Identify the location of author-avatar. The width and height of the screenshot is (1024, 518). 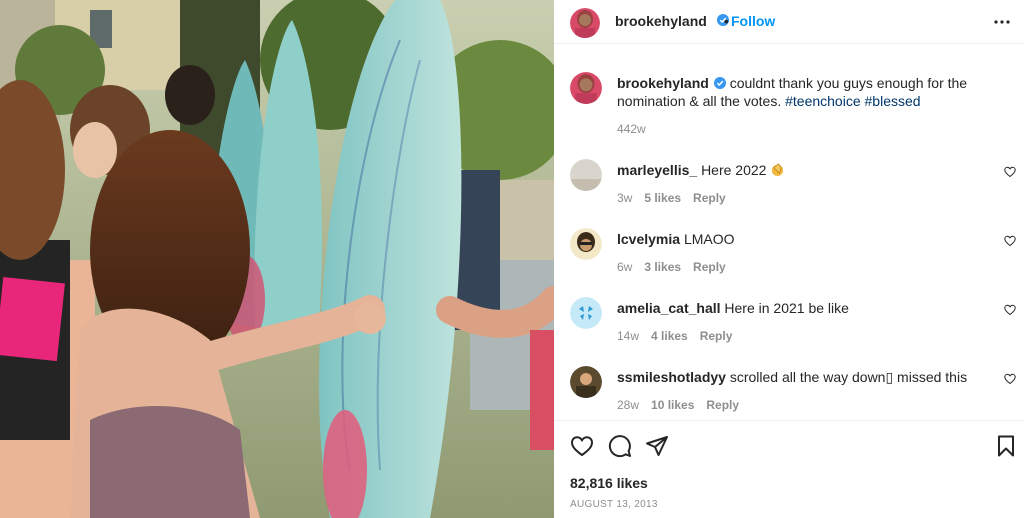
(585, 23).